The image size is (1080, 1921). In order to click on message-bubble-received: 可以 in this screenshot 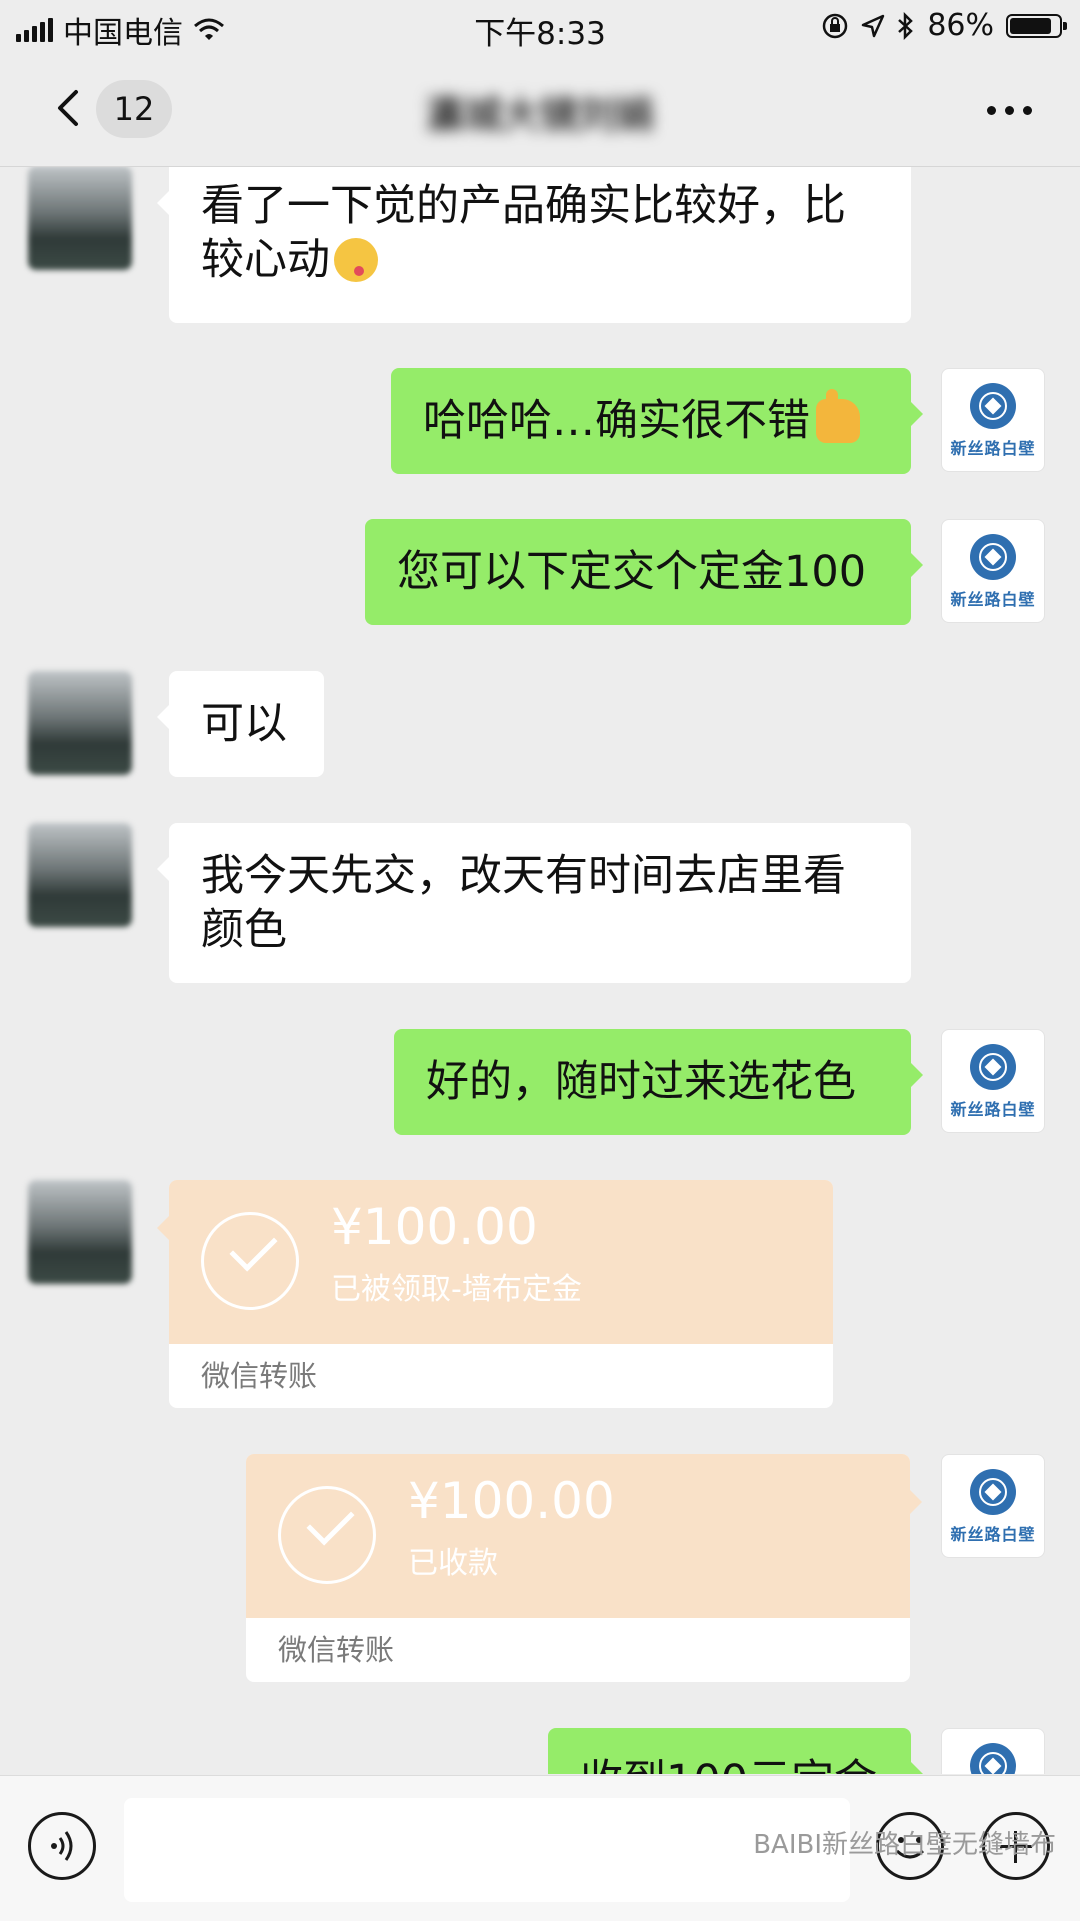, I will do `click(240, 724)`.